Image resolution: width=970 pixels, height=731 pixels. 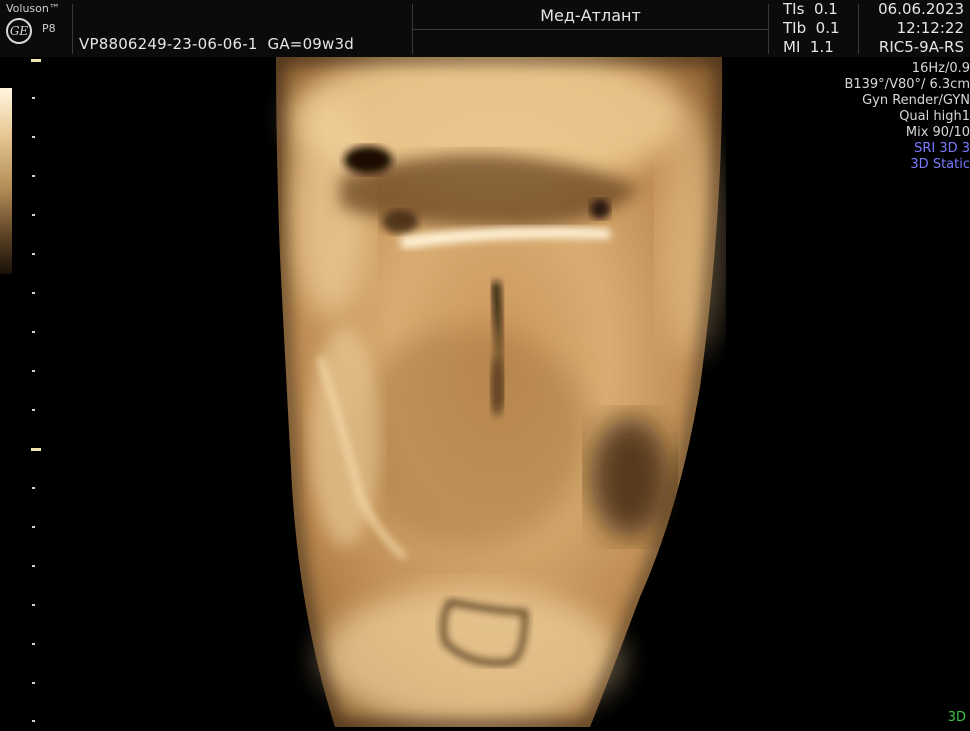 What do you see at coordinates (590, 15) in the screenshot?
I see `clinic-name: Мед-Атлант` at bounding box center [590, 15].